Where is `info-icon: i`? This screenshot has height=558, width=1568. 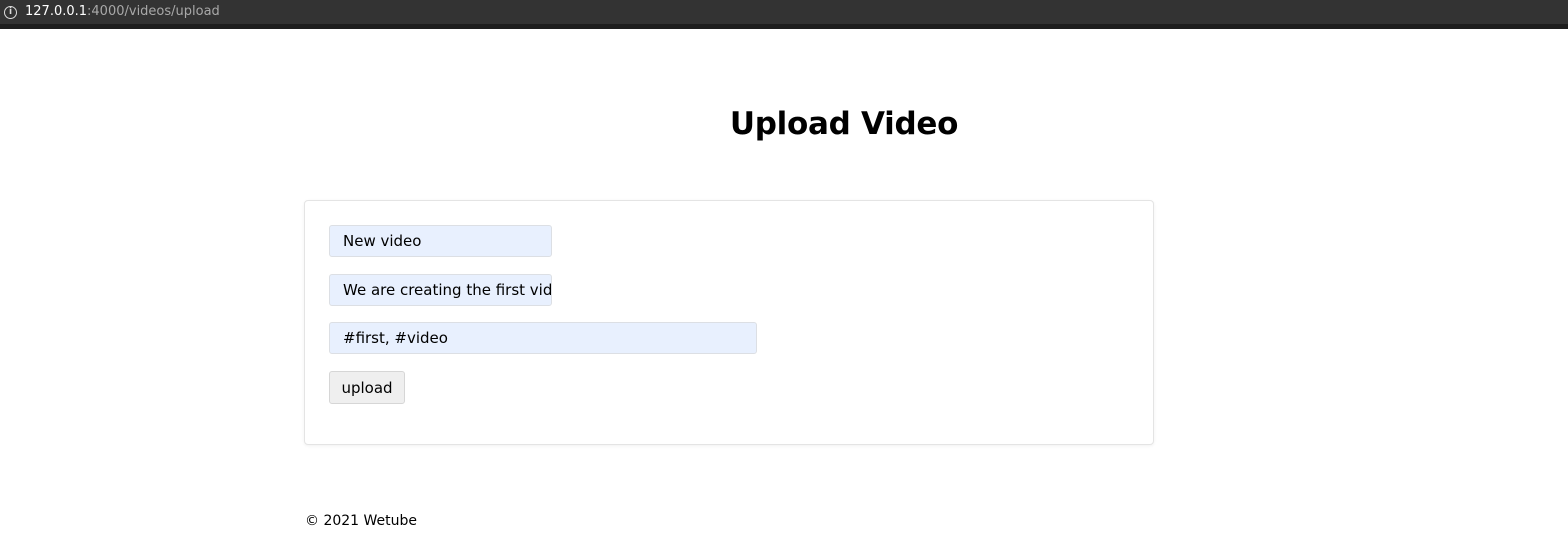
info-icon: i is located at coordinates (10, 12).